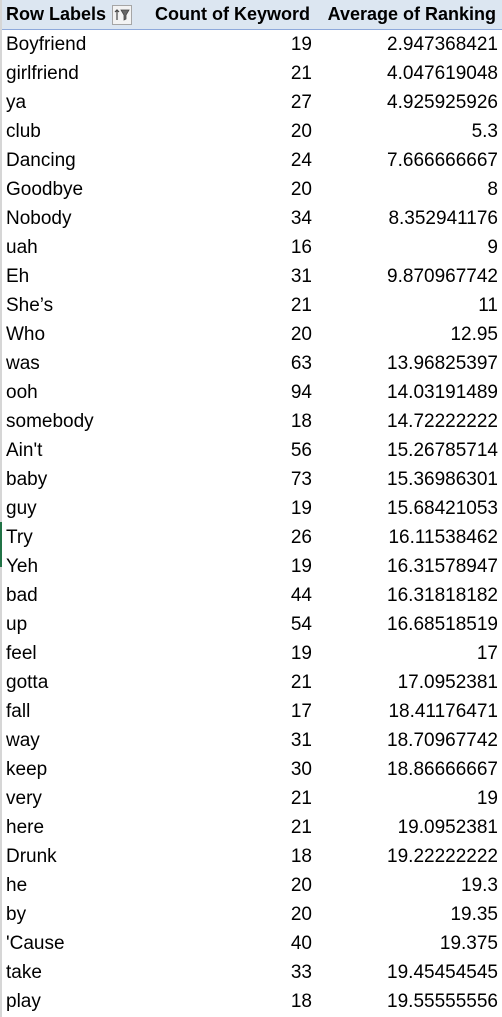 The height and width of the screenshot is (1017, 502). Describe the element at coordinates (252, 595) in the screenshot. I see `table-row: bad 44 16.31818182` at that location.